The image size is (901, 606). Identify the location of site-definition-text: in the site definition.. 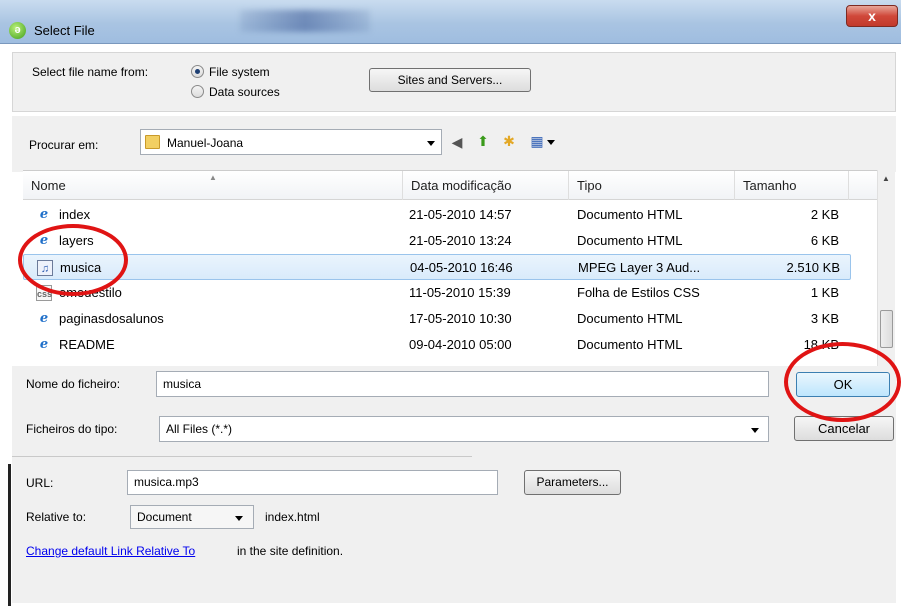
(290, 551).